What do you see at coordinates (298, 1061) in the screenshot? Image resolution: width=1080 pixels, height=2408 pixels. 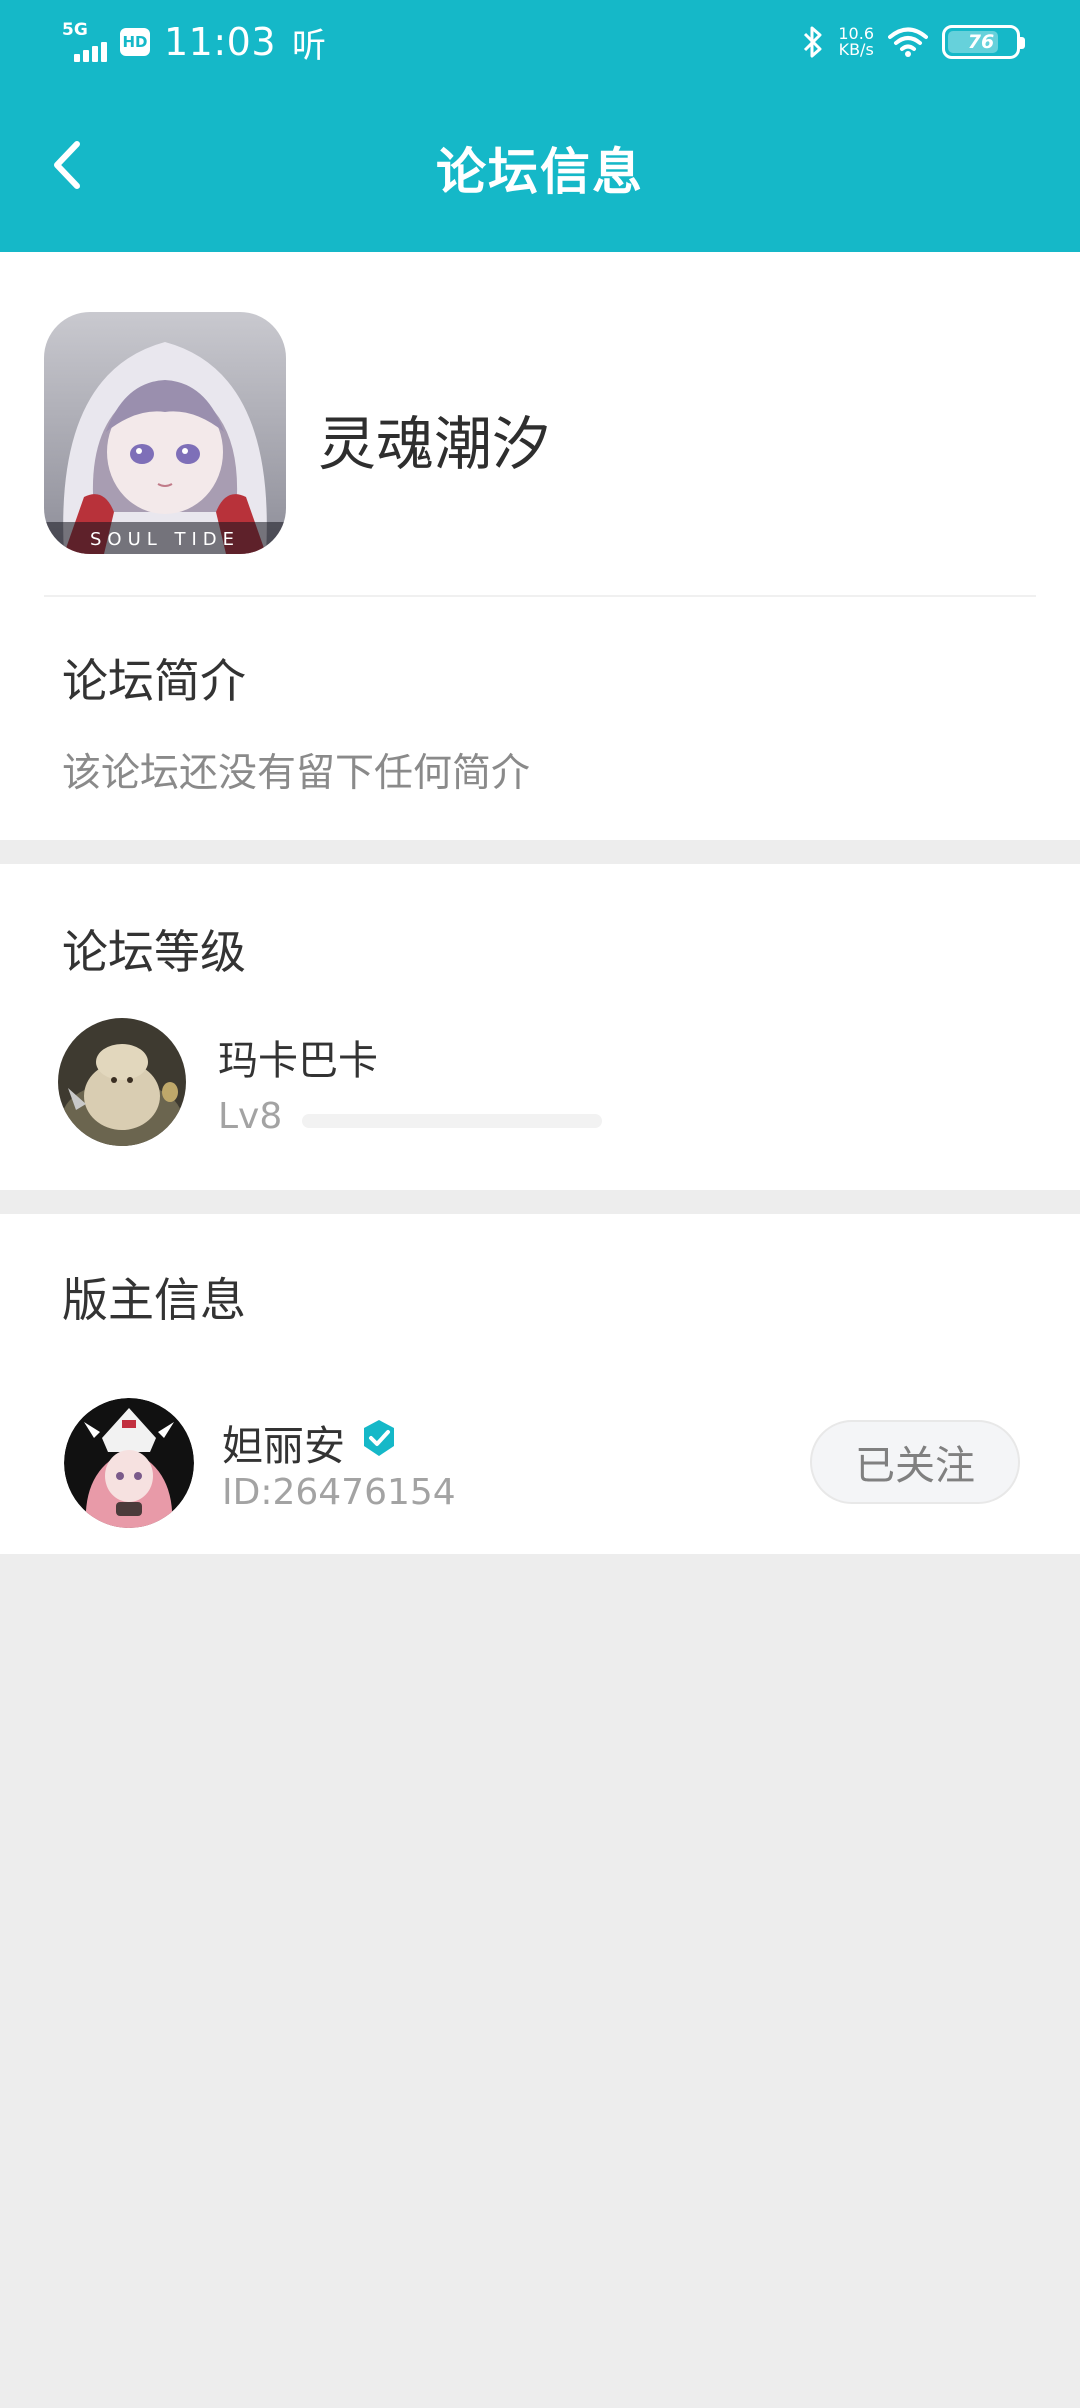 I see `level-name: 玛卡巴卡` at bounding box center [298, 1061].